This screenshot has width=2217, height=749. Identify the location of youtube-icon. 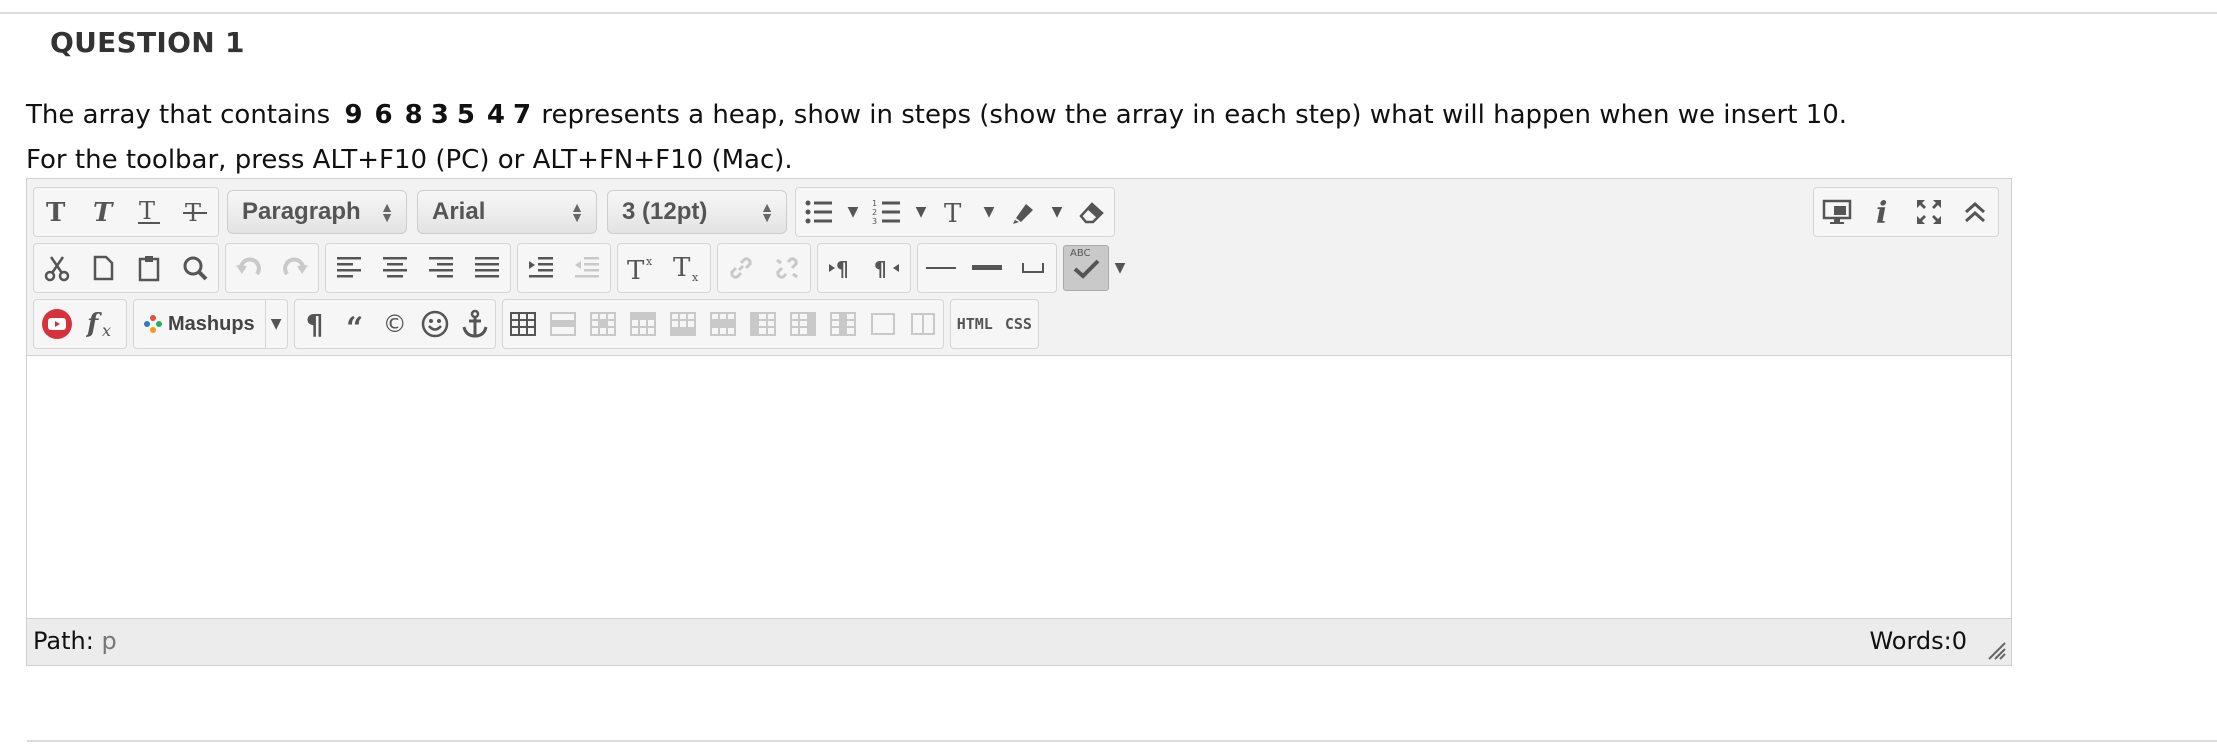
(57, 324).